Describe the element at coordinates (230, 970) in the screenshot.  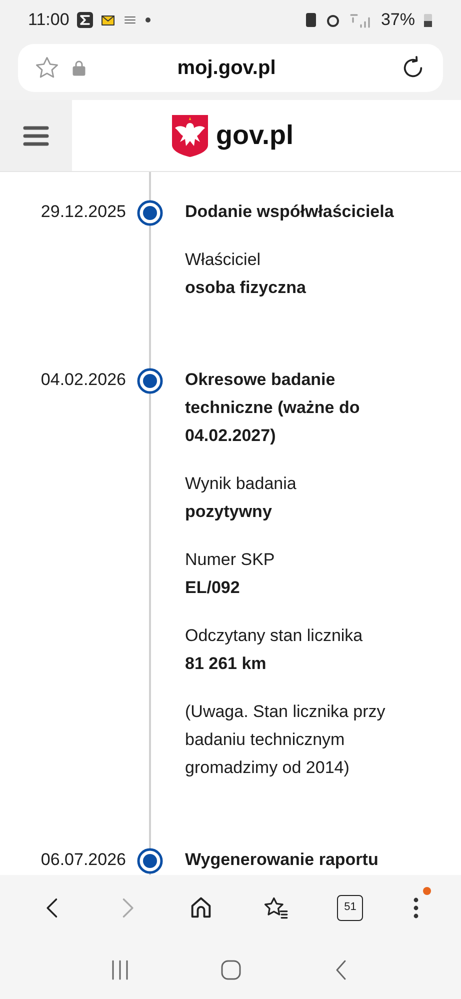
I see `home-button-icon` at that location.